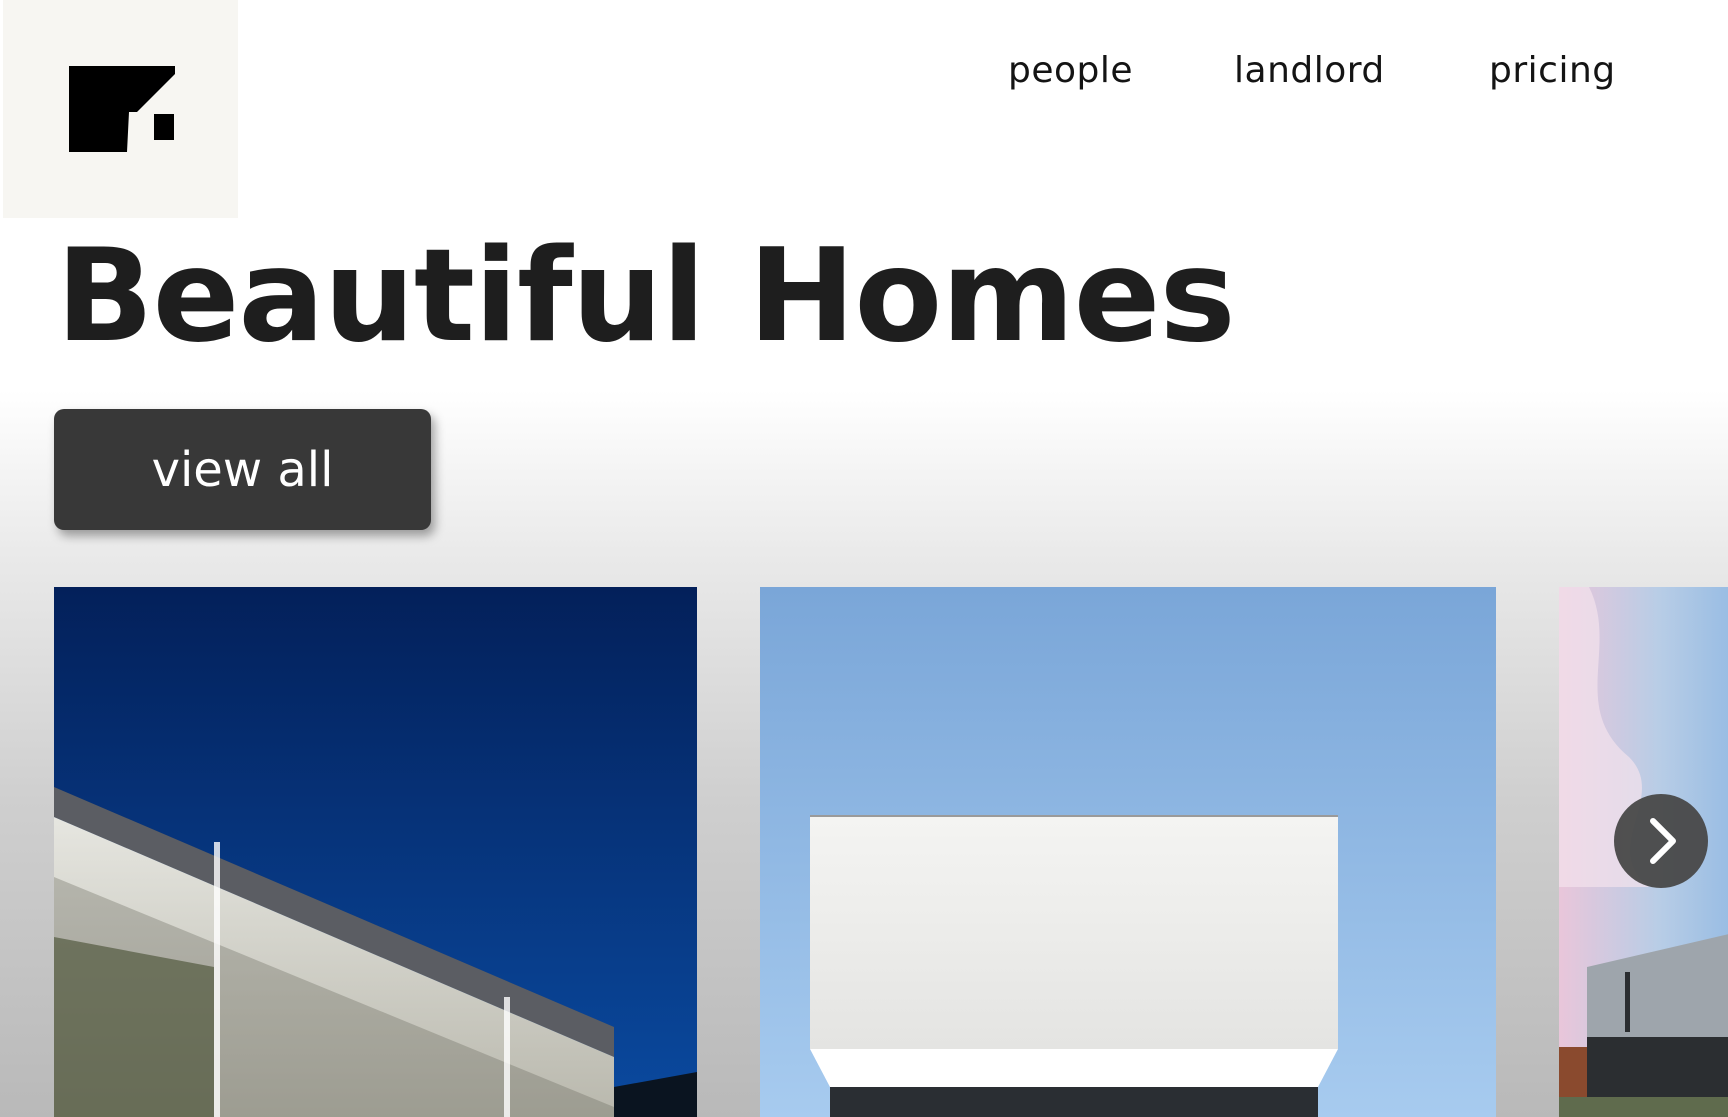 The height and width of the screenshot is (1117, 1728). I want to click on chevron-right-icon, so click(1663, 841).